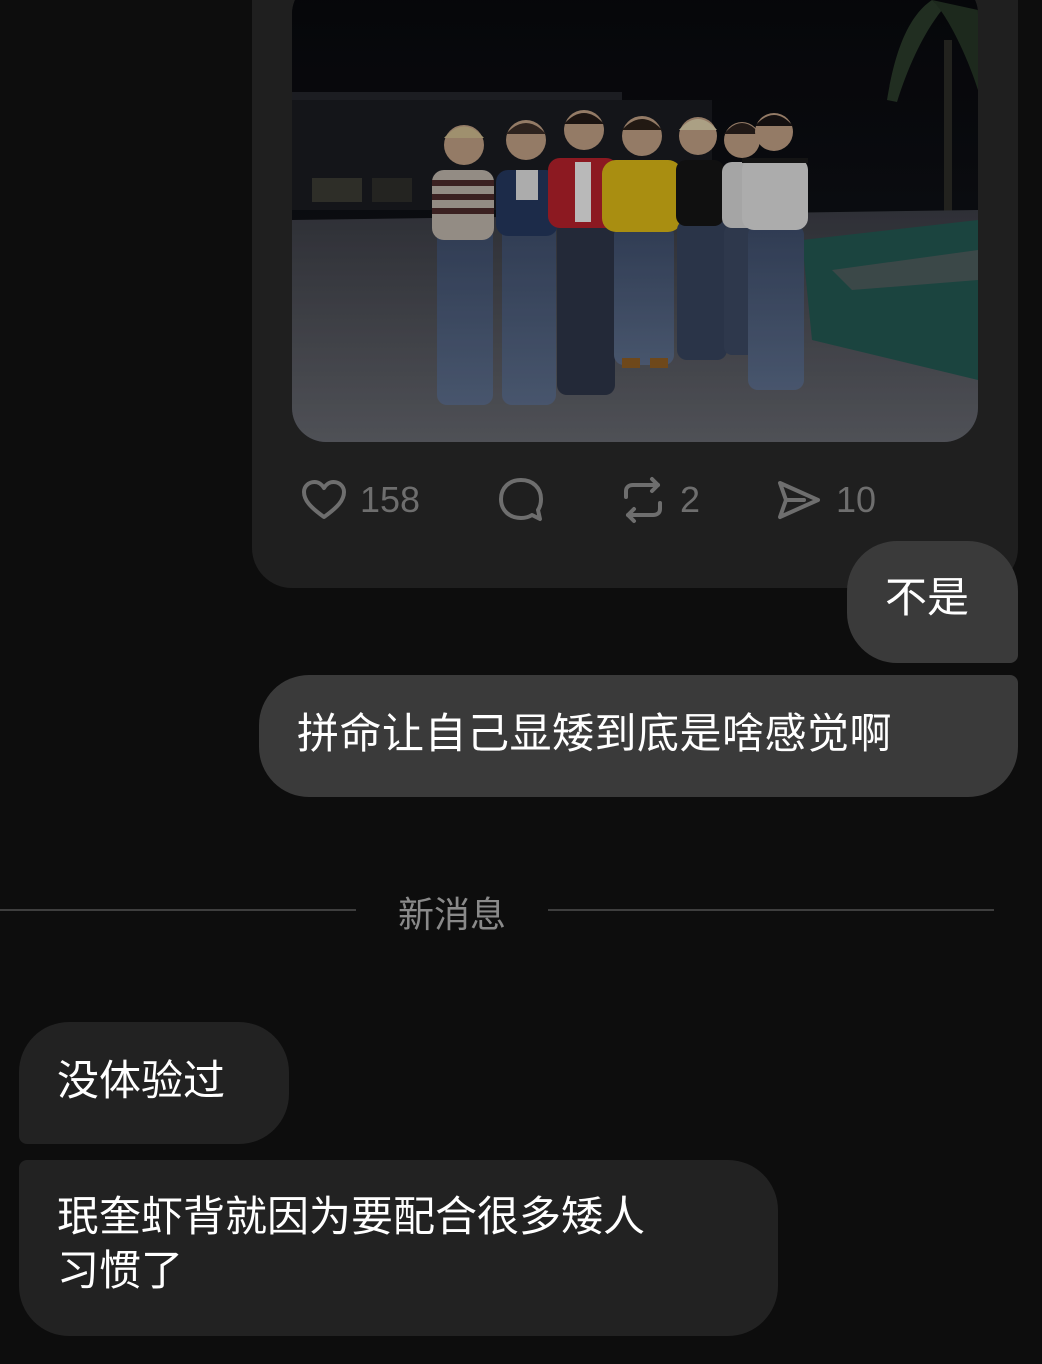  Describe the element at coordinates (595, 733) in the screenshot. I see `message-text: 拼命让自己显矮到底是啥感觉啊` at that location.